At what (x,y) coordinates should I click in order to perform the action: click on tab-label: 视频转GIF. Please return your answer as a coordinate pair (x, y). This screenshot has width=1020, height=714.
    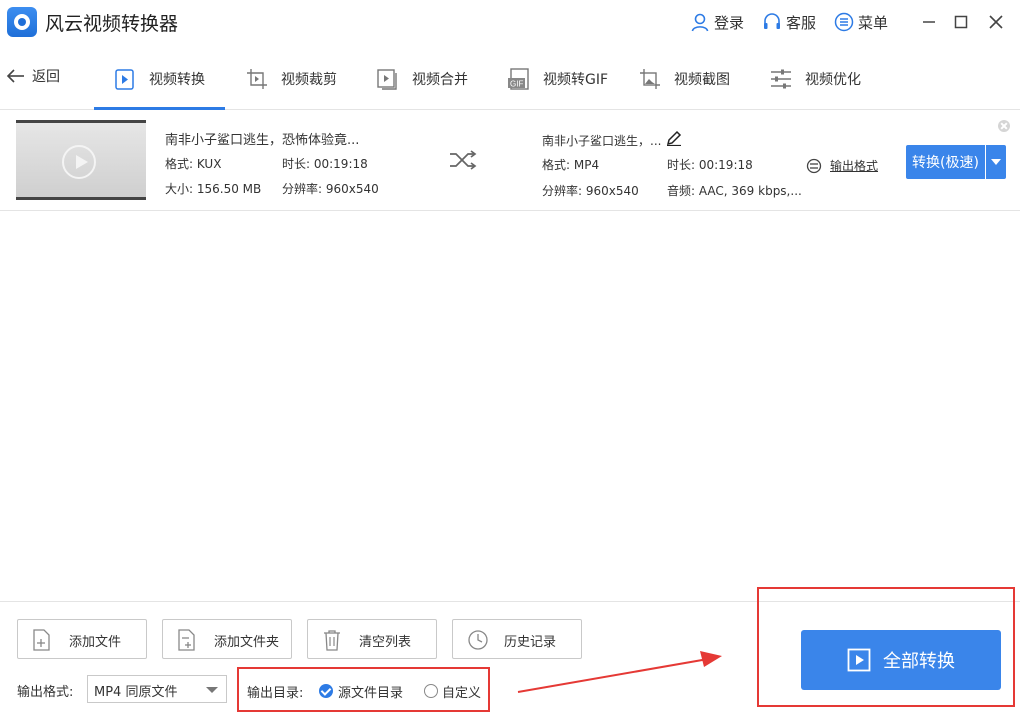
    Looking at the image, I should click on (576, 80).